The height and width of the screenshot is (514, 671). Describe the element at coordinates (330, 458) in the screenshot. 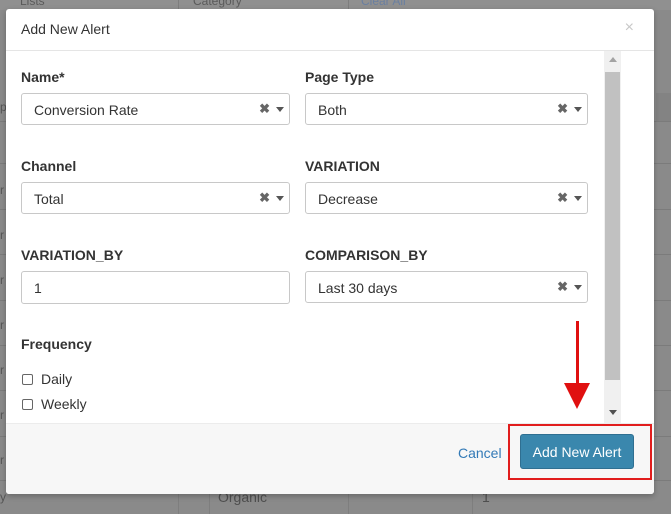

I see `modal-footer: Cancel Add New Alert` at that location.